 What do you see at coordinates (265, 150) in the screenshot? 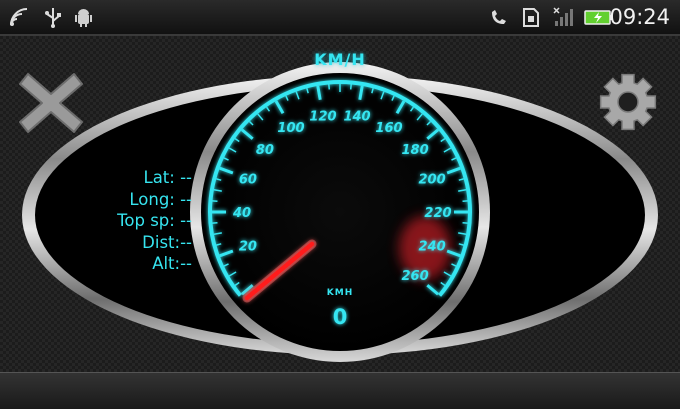
I see `gauge-tick-label: 80` at bounding box center [265, 150].